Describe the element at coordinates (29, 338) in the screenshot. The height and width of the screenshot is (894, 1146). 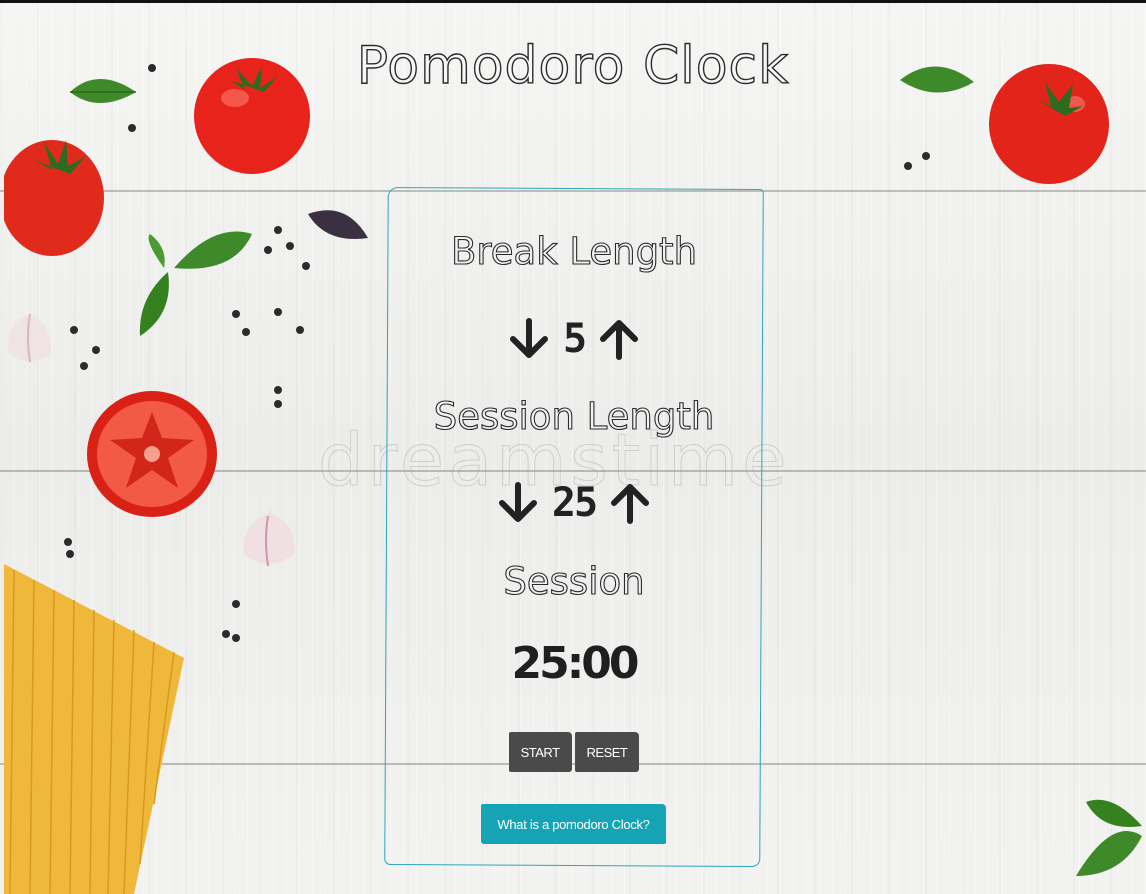
I see `garlic-icon` at that location.